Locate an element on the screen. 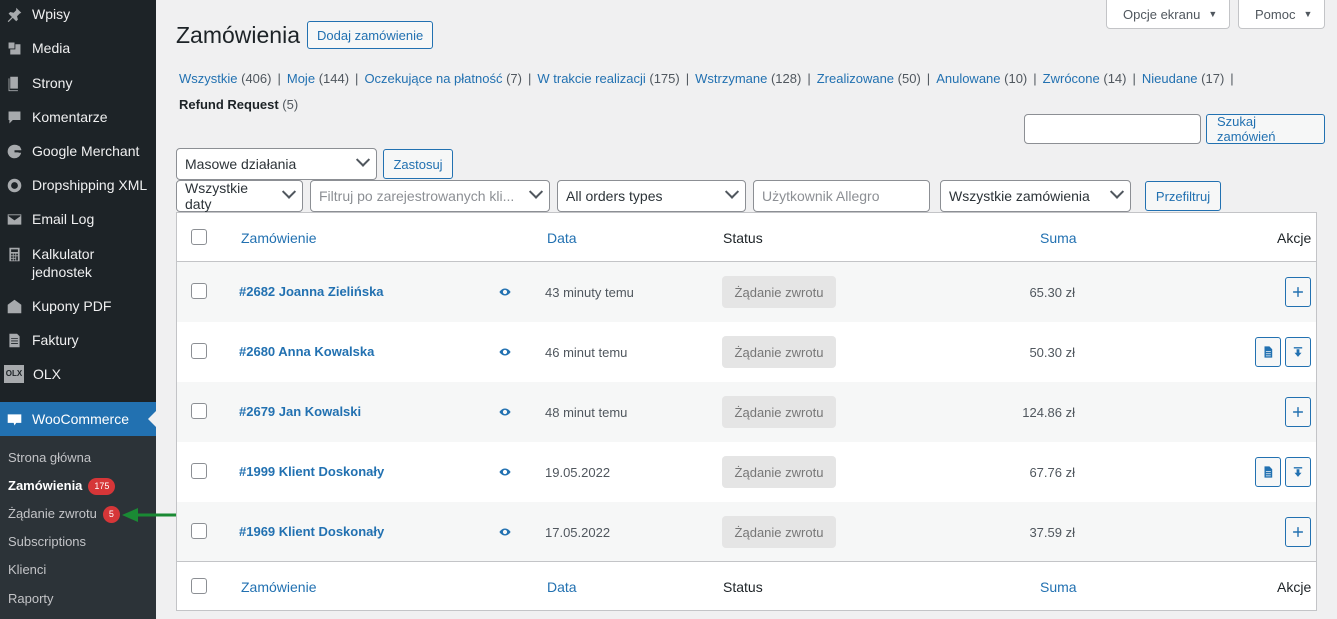 This screenshot has height=619, width=1337. sidebar-item-media: Media is located at coordinates (78, 48).